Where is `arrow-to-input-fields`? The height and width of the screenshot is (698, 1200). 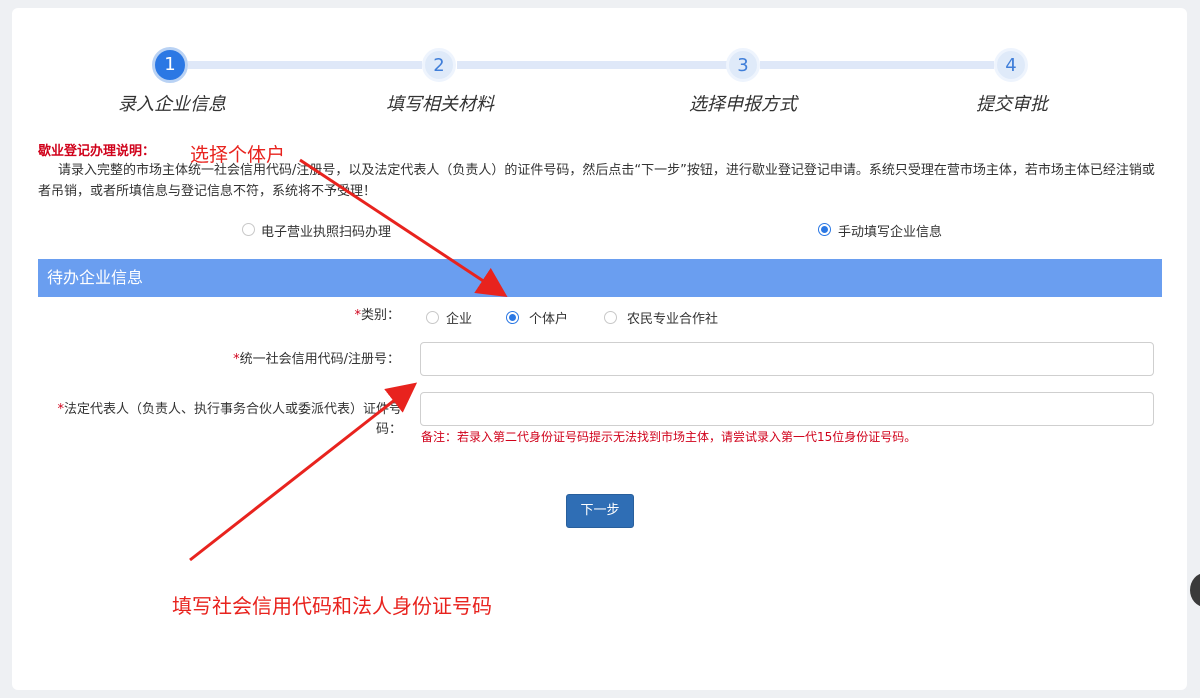 arrow-to-input-fields is located at coordinates (303, 472).